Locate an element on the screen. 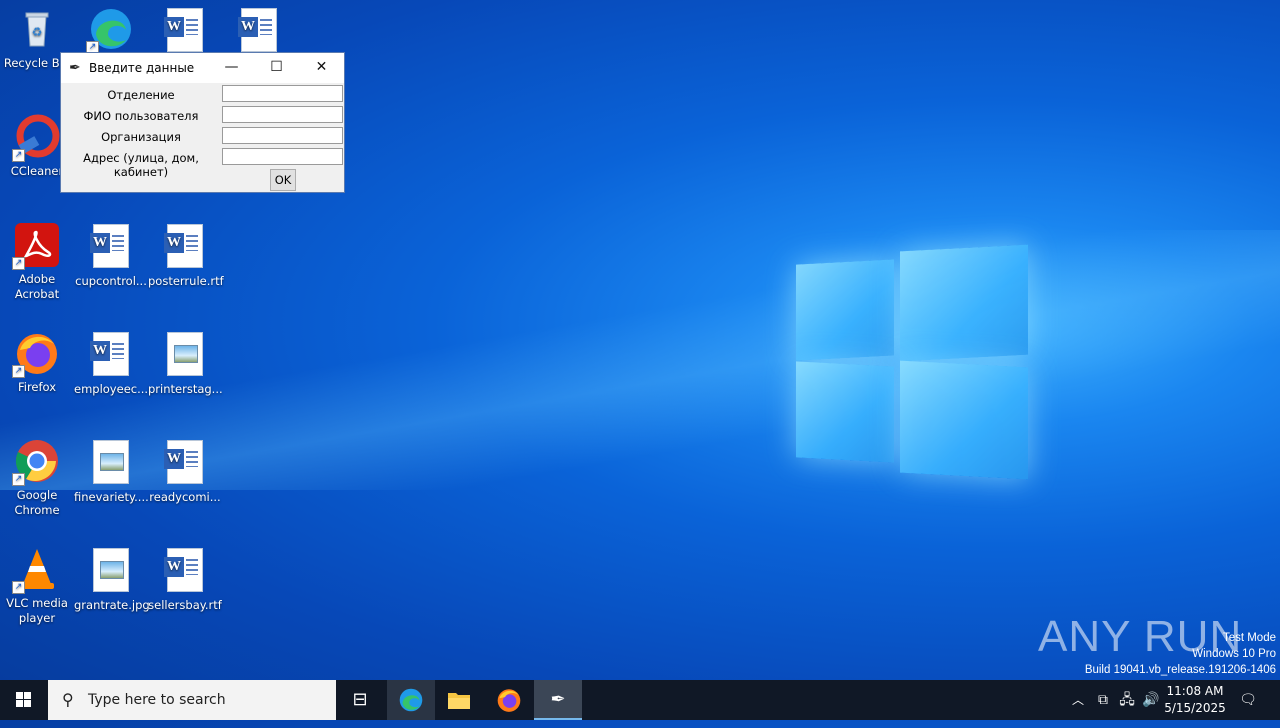 The image size is (1280, 728). windows-wallpaper-logo is located at coordinates (912, 361).